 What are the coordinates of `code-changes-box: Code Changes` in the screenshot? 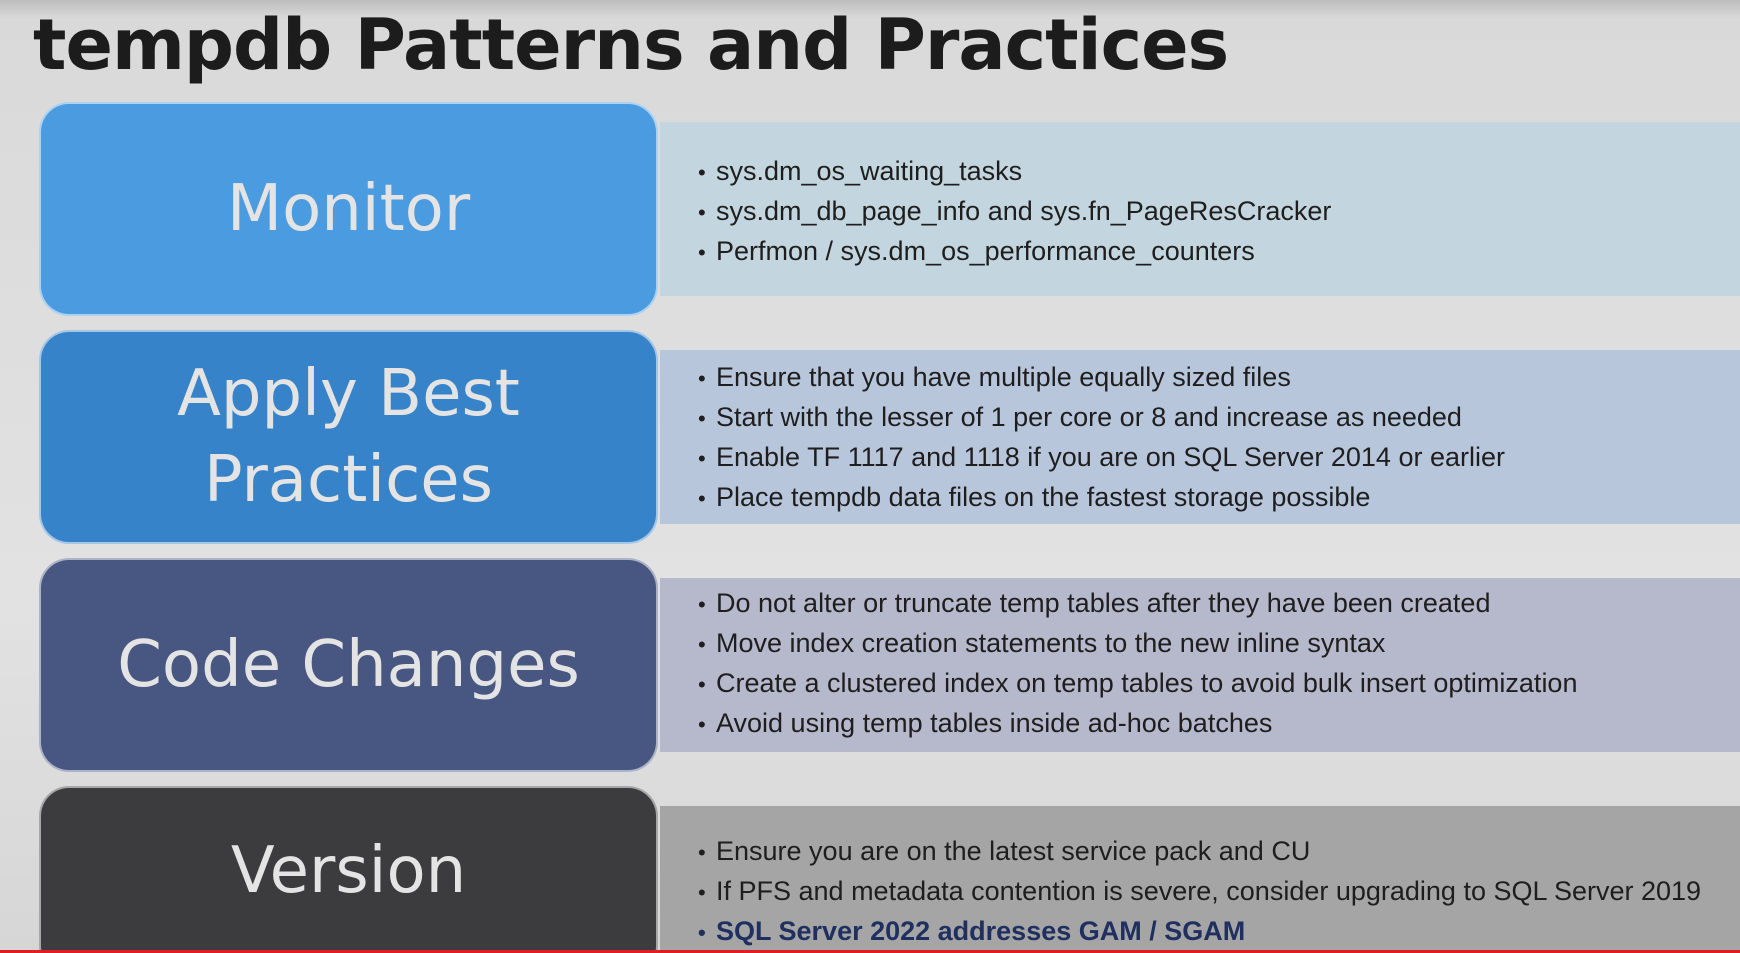 It's located at (348, 665).